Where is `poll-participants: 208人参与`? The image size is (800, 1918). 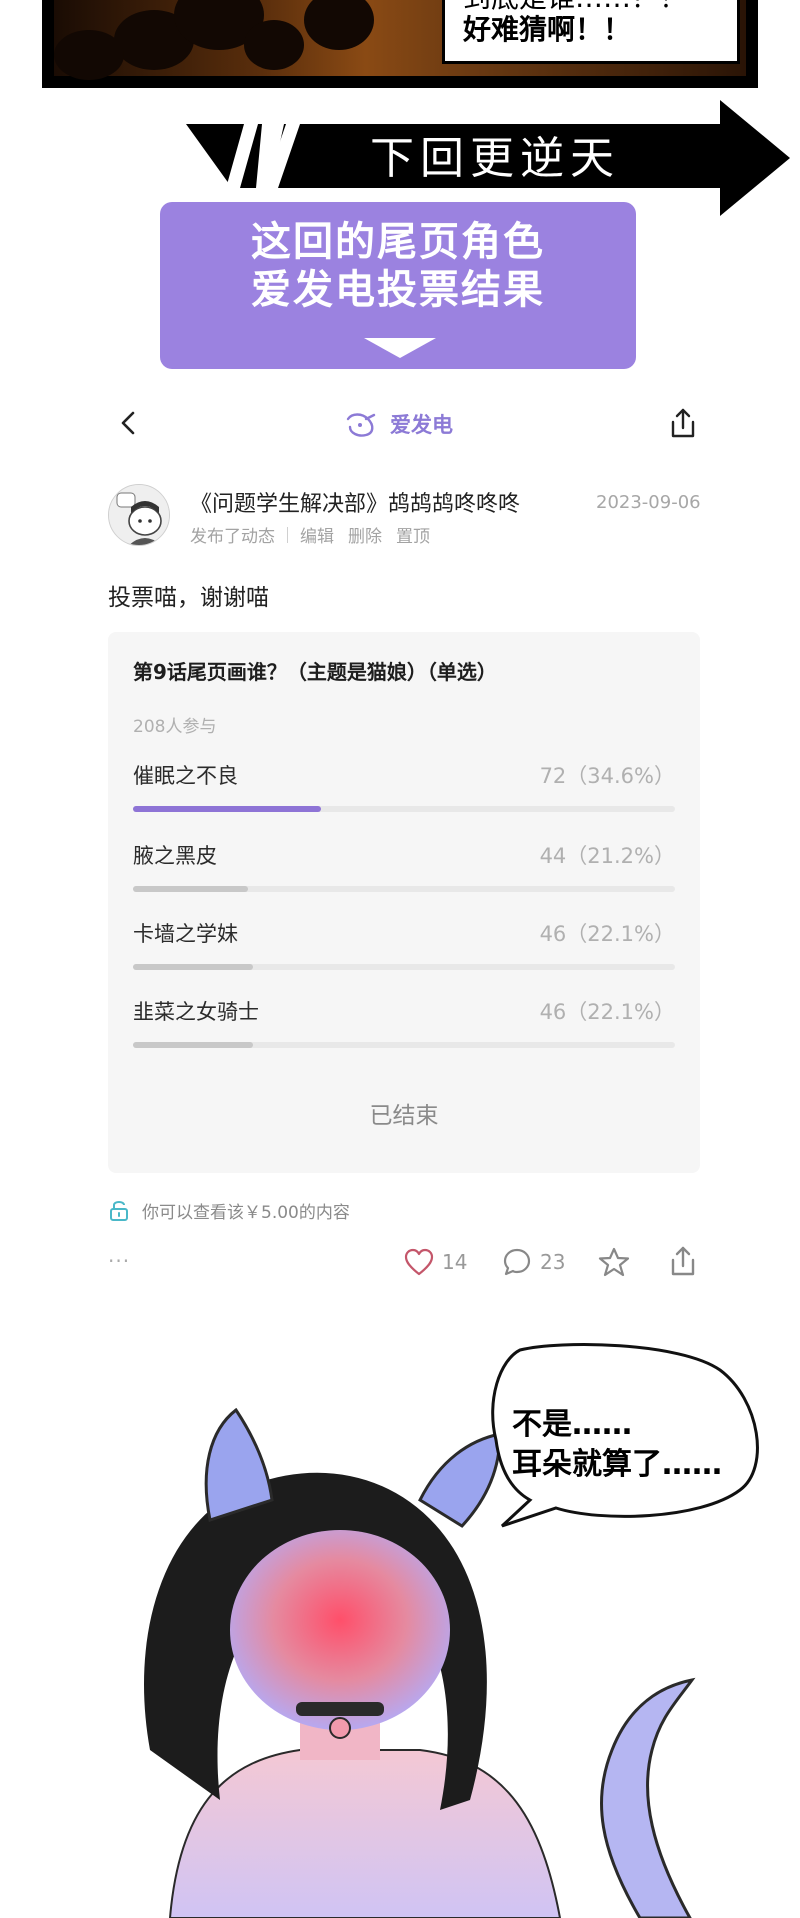
poll-participants: 208人参与 is located at coordinates (175, 727).